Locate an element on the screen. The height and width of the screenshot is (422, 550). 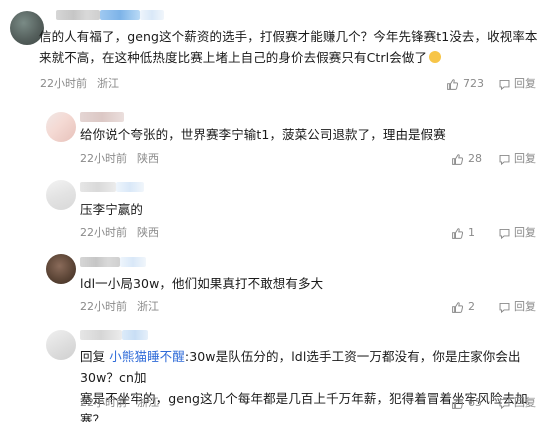
comment-actions: 723 回复 is located at coordinates (491, 84).